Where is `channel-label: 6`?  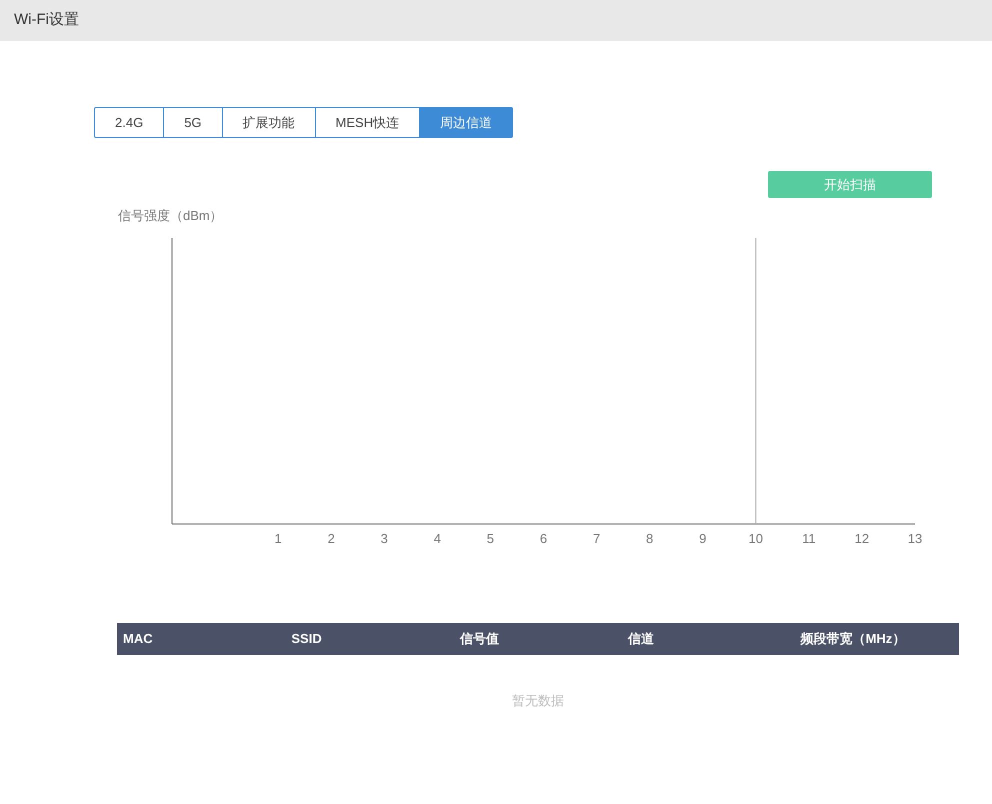 channel-label: 6 is located at coordinates (544, 538).